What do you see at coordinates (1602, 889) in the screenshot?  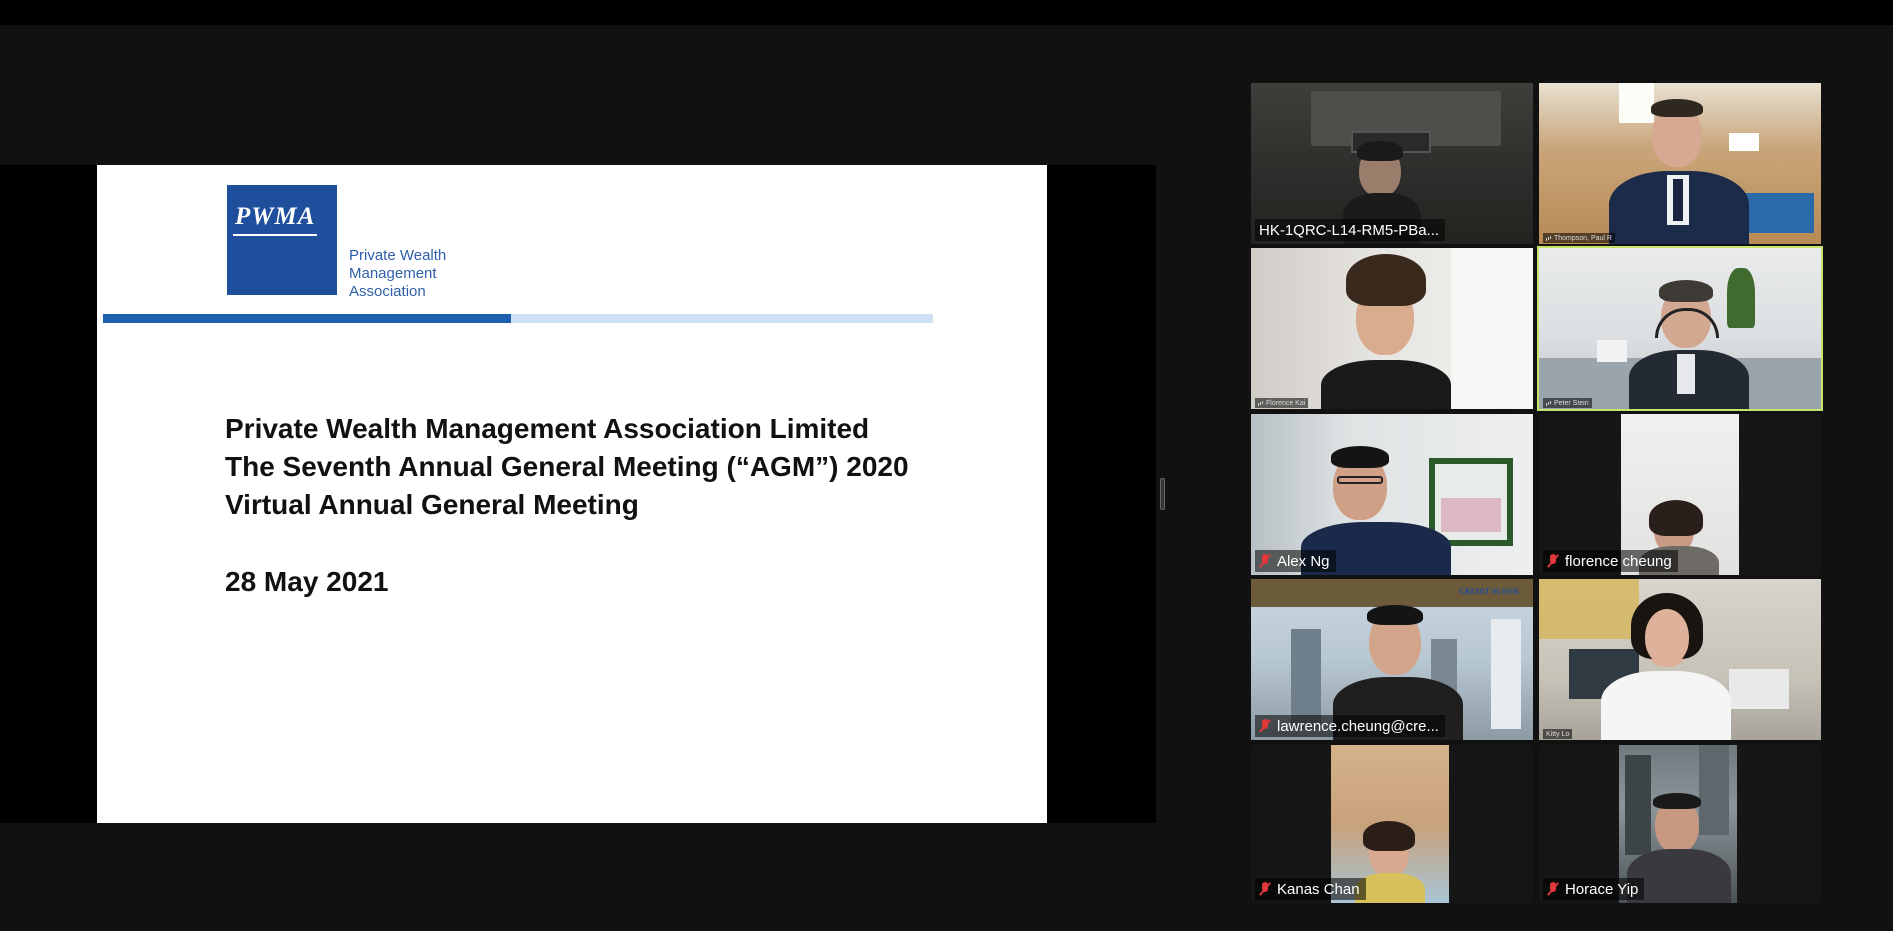 I see `participant-name: Horace Yip` at bounding box center [1602, 889].